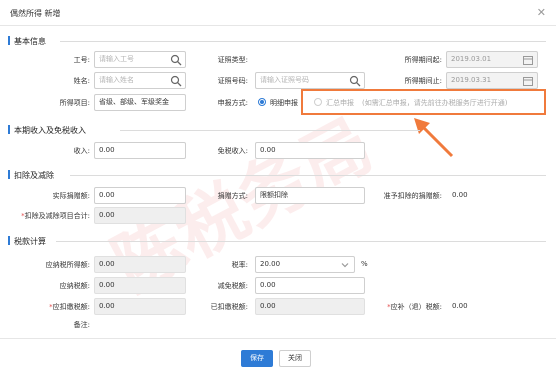  Describe the element at coordinates (268, 150) in the screenshot. I see `free-income-value: 0.00` at that location.